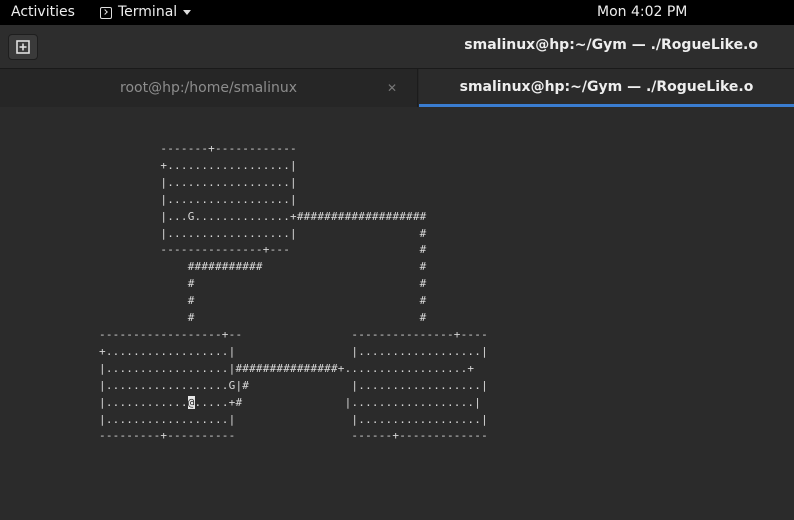  I want to click on new-tab-icon, so click(23, 47).